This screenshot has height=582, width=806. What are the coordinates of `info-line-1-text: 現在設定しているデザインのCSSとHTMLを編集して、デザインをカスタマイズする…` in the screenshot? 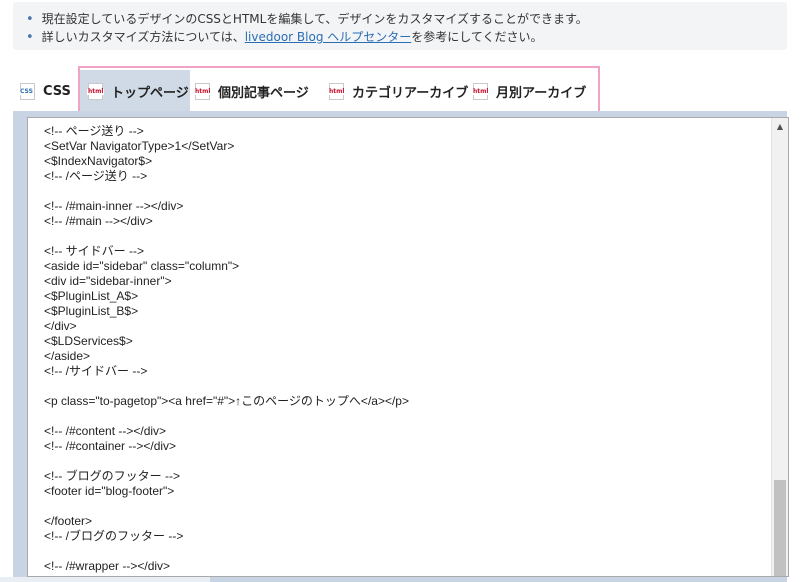 It's located at (314, 19).